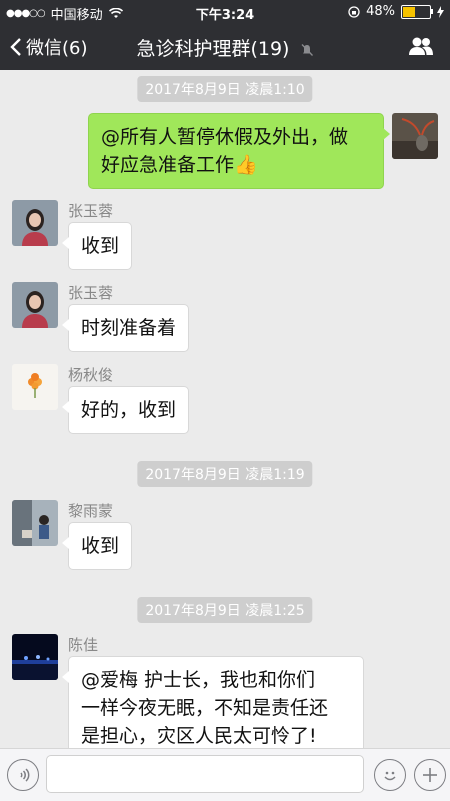 Image resolution: width=450 pixels, height=801 pixels. I want to click on timestamp: 2017年8月9日 凌晨1:10, so click(225, 89).